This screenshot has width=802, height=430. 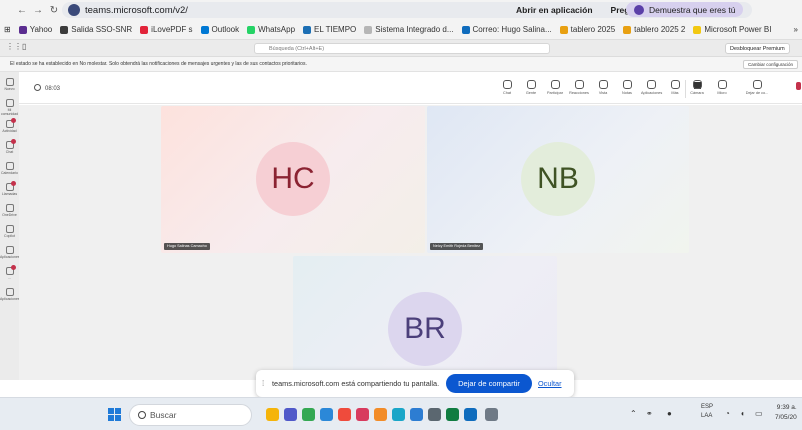 What do you see at coordinates (727, 413) in the screenshot?
I see `wifi-icon: ◔` at bounding box center [727, 413].